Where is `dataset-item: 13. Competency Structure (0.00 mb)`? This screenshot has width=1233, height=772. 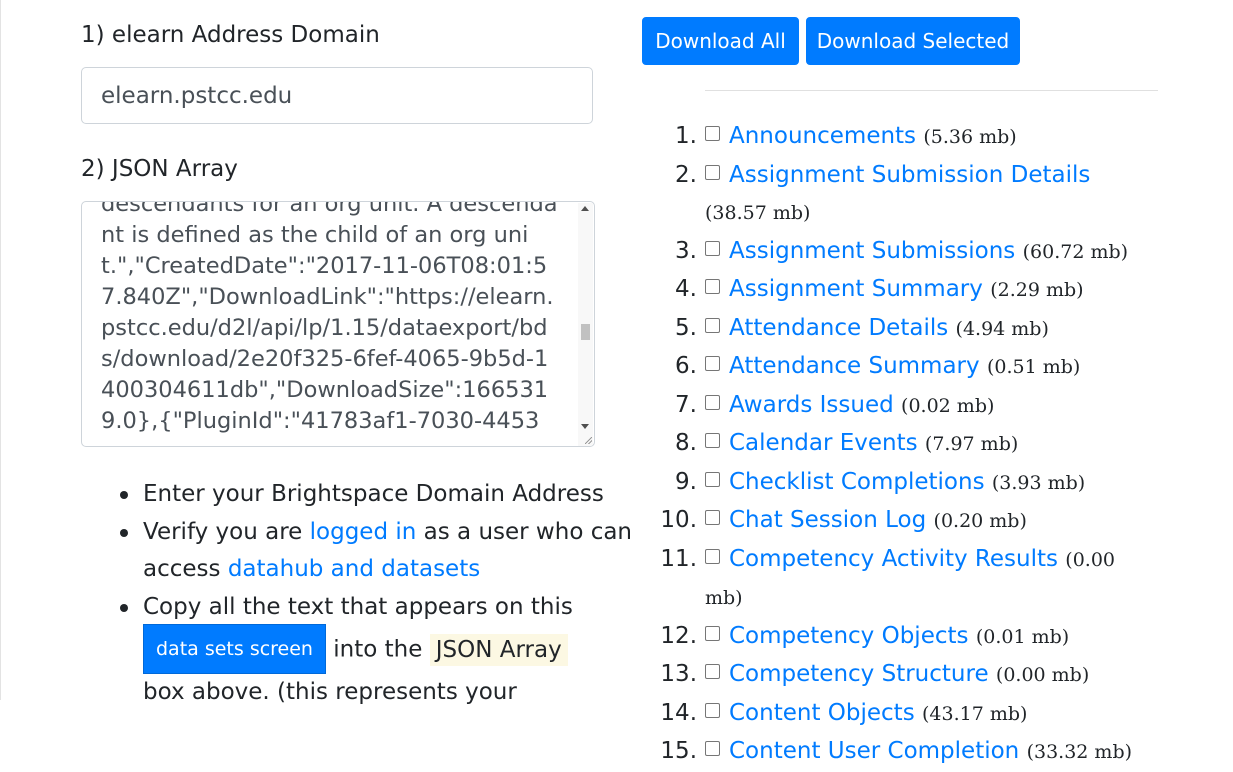 dataset-item: 13. Competency Structure (0.00 mb) is located at coordinates (902, 675).